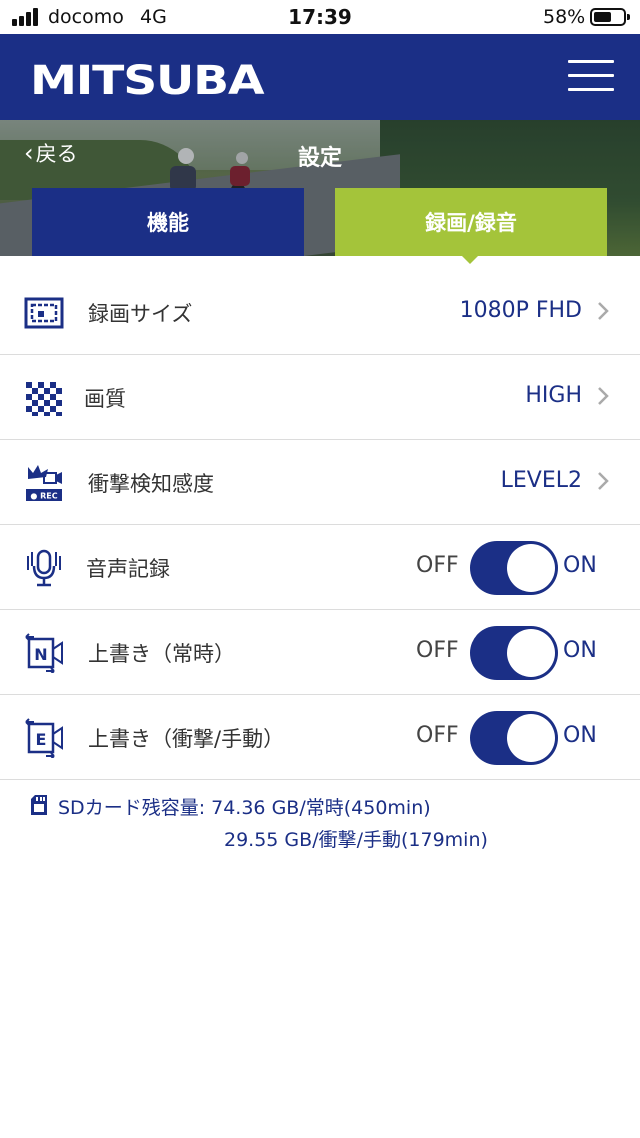  What do you see at coordinates (320, 482) in the screenshot?
I see `setting-row-impact-sensitivity: ● REC 衝撃検知感度 LEVEL2` at bounding box center [320, 482].